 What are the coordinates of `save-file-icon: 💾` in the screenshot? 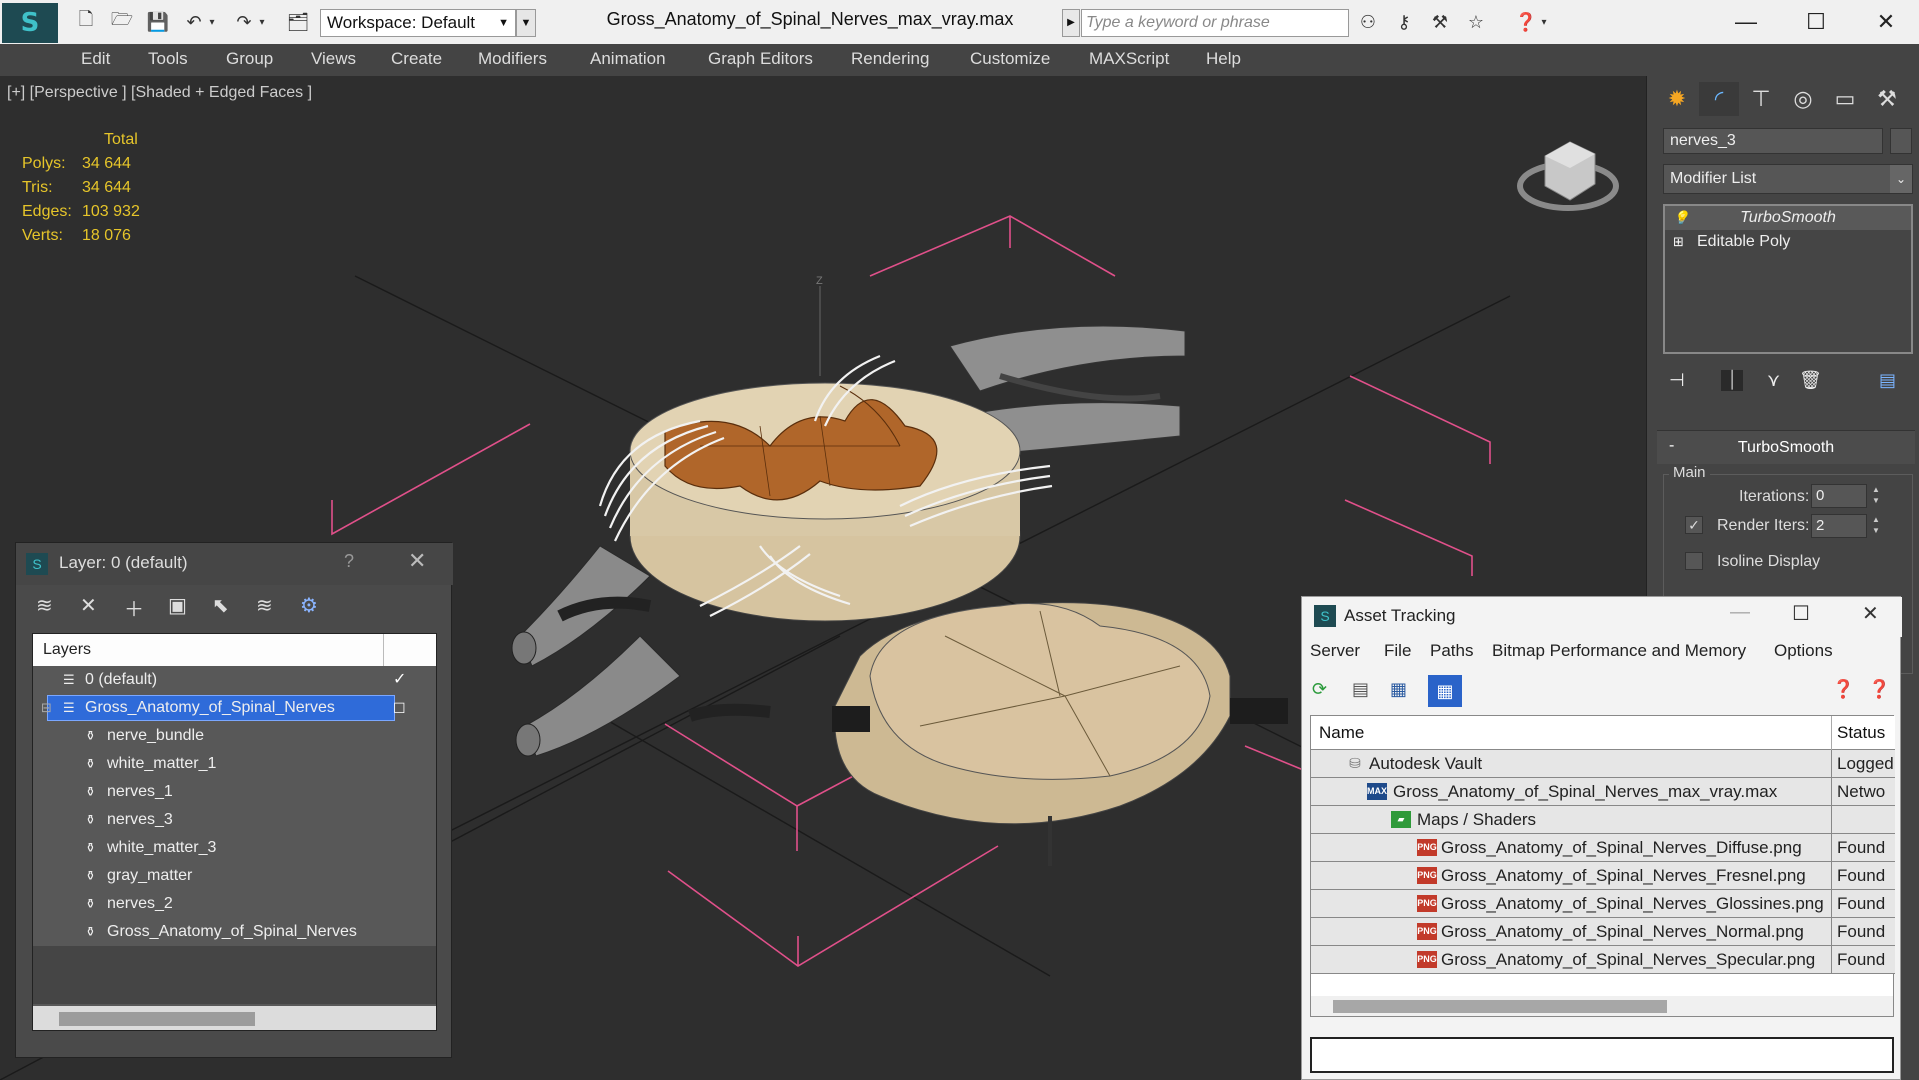 It's located at (158, 22).